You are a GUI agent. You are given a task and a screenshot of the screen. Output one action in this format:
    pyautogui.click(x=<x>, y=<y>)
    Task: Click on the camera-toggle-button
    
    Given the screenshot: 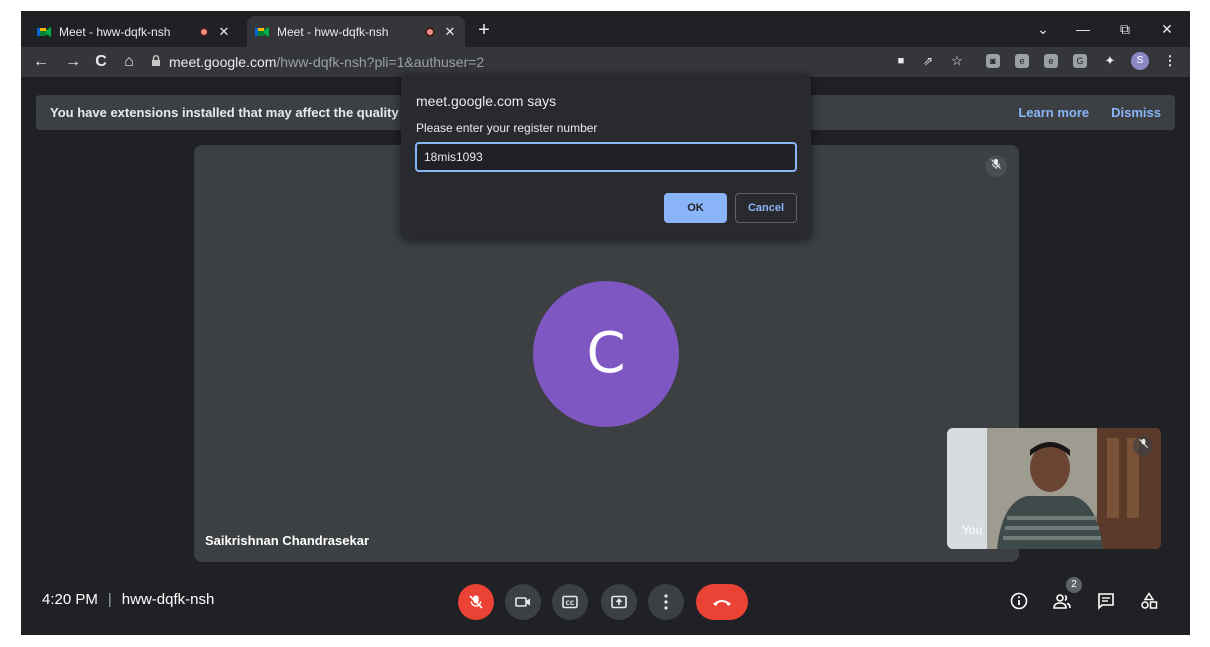 What is the action you would take?
    pyautogui.click(x=523, y=602)
    